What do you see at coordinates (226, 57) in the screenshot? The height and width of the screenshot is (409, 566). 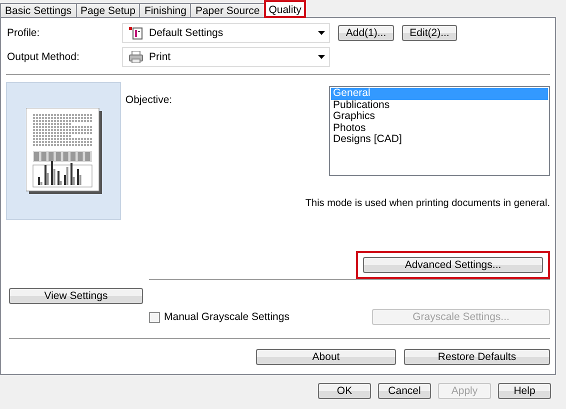 I see `output-method-dropdown: Print` at bounding box center [226, 57].